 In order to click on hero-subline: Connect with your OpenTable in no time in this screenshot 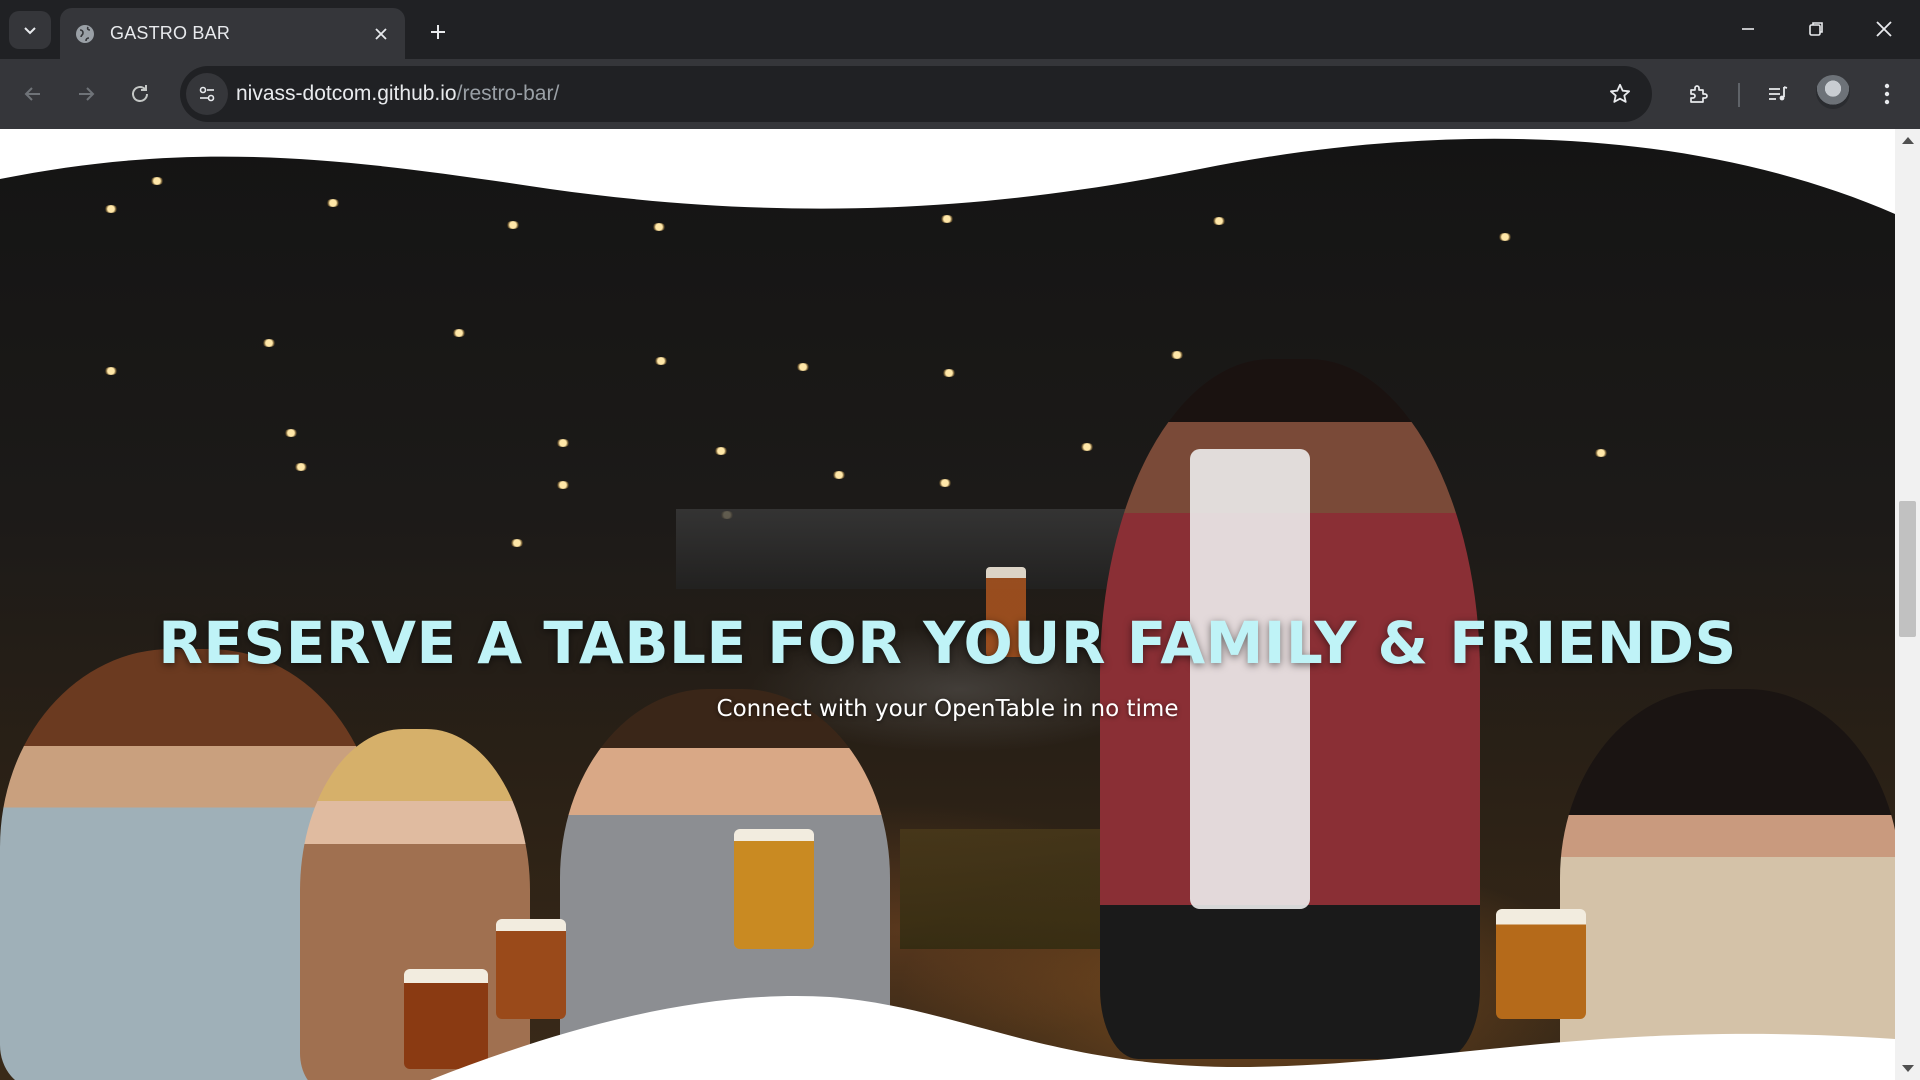, I will do `click(947, 709)`.